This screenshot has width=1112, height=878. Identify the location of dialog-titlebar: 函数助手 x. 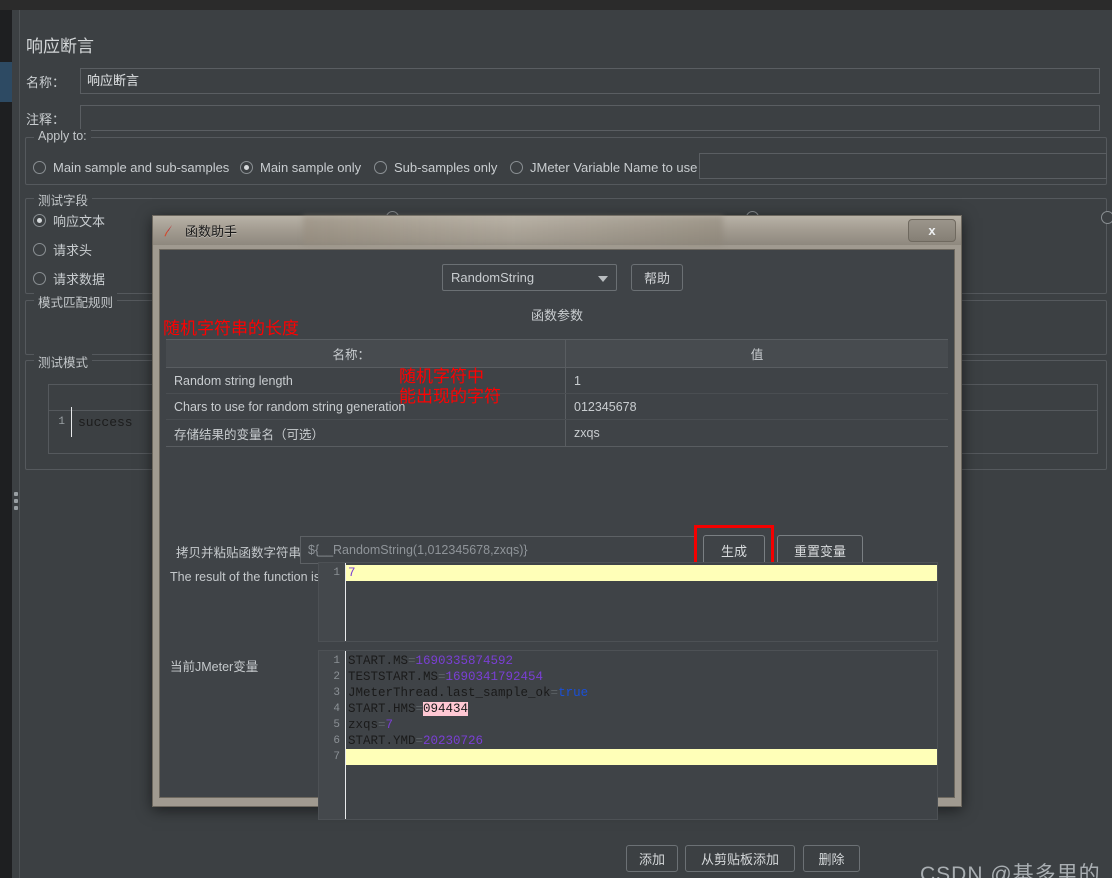
(557, 230).